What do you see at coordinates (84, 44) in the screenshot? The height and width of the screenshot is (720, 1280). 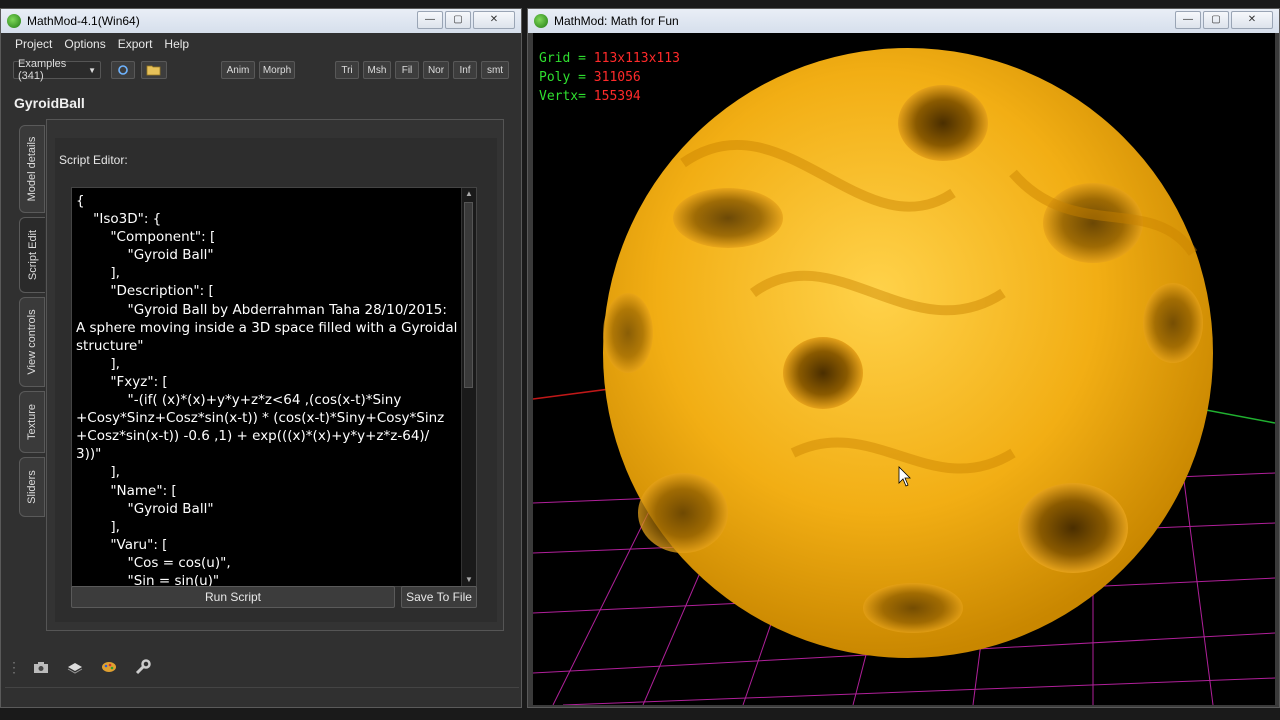 I see `menu-options: Options` at bounding box center [84, 44].